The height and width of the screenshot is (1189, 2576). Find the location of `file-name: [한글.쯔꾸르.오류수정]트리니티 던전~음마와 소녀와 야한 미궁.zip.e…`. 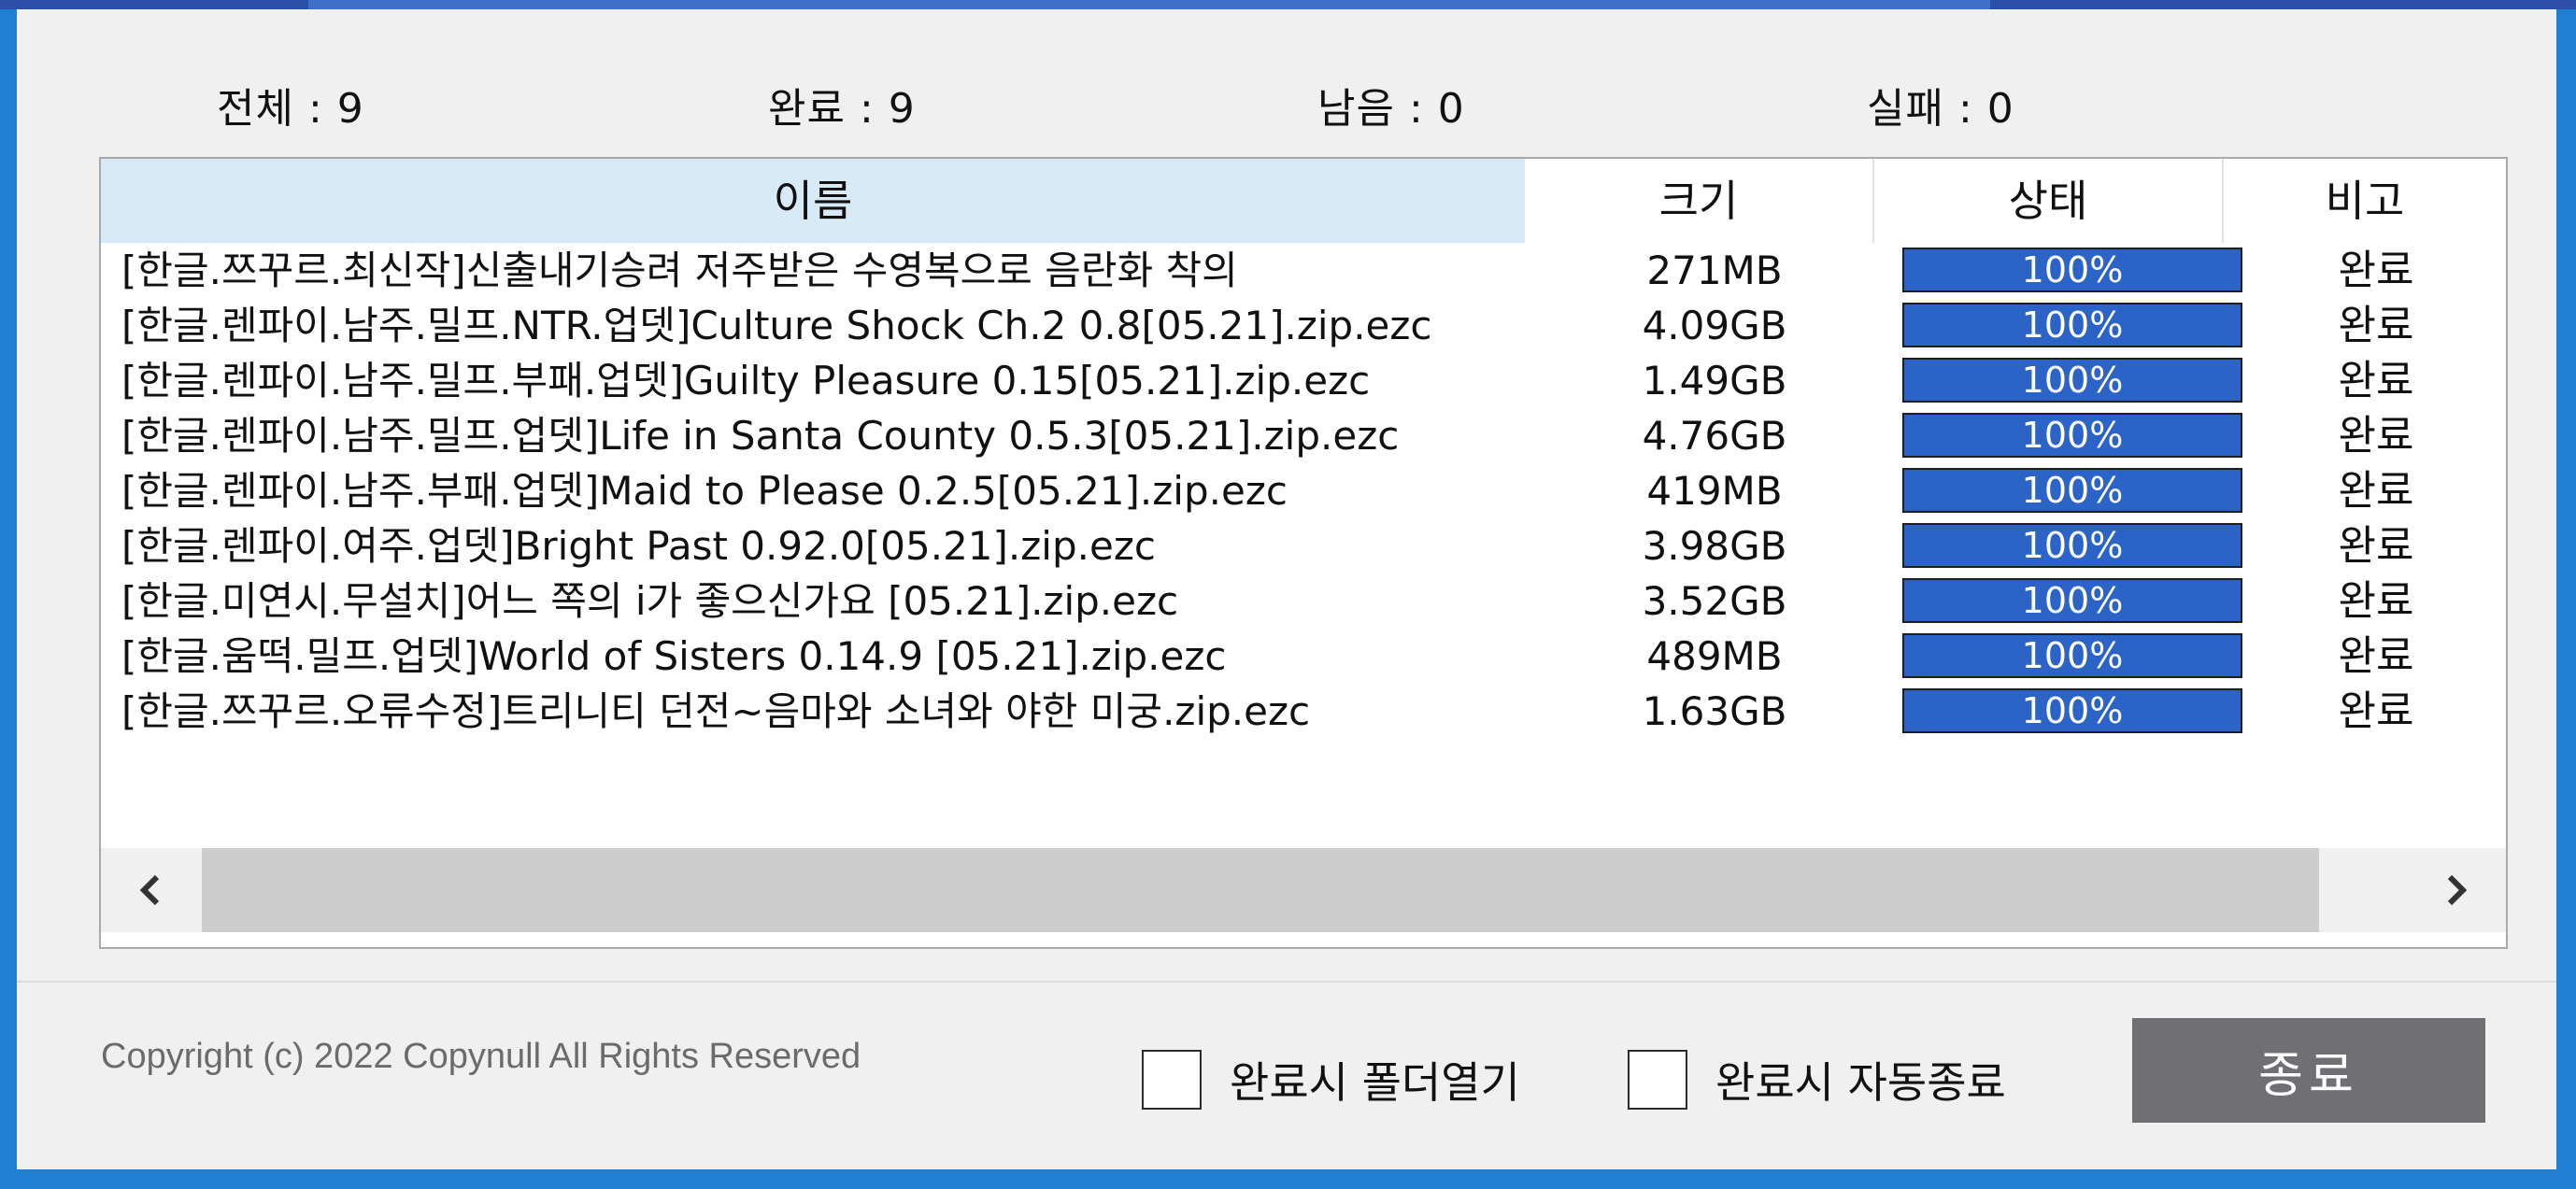

file-name: [한글.쯔꾸르.오류수정]트리니티 던전~음마와 소녀와 야한 미궁.zip.e… is located at coordinates (716, 711).